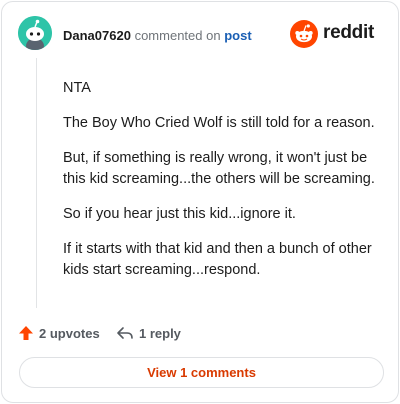 This screenshot has height=404, width=400. I want to click on post-link: post, so click(237, 35).